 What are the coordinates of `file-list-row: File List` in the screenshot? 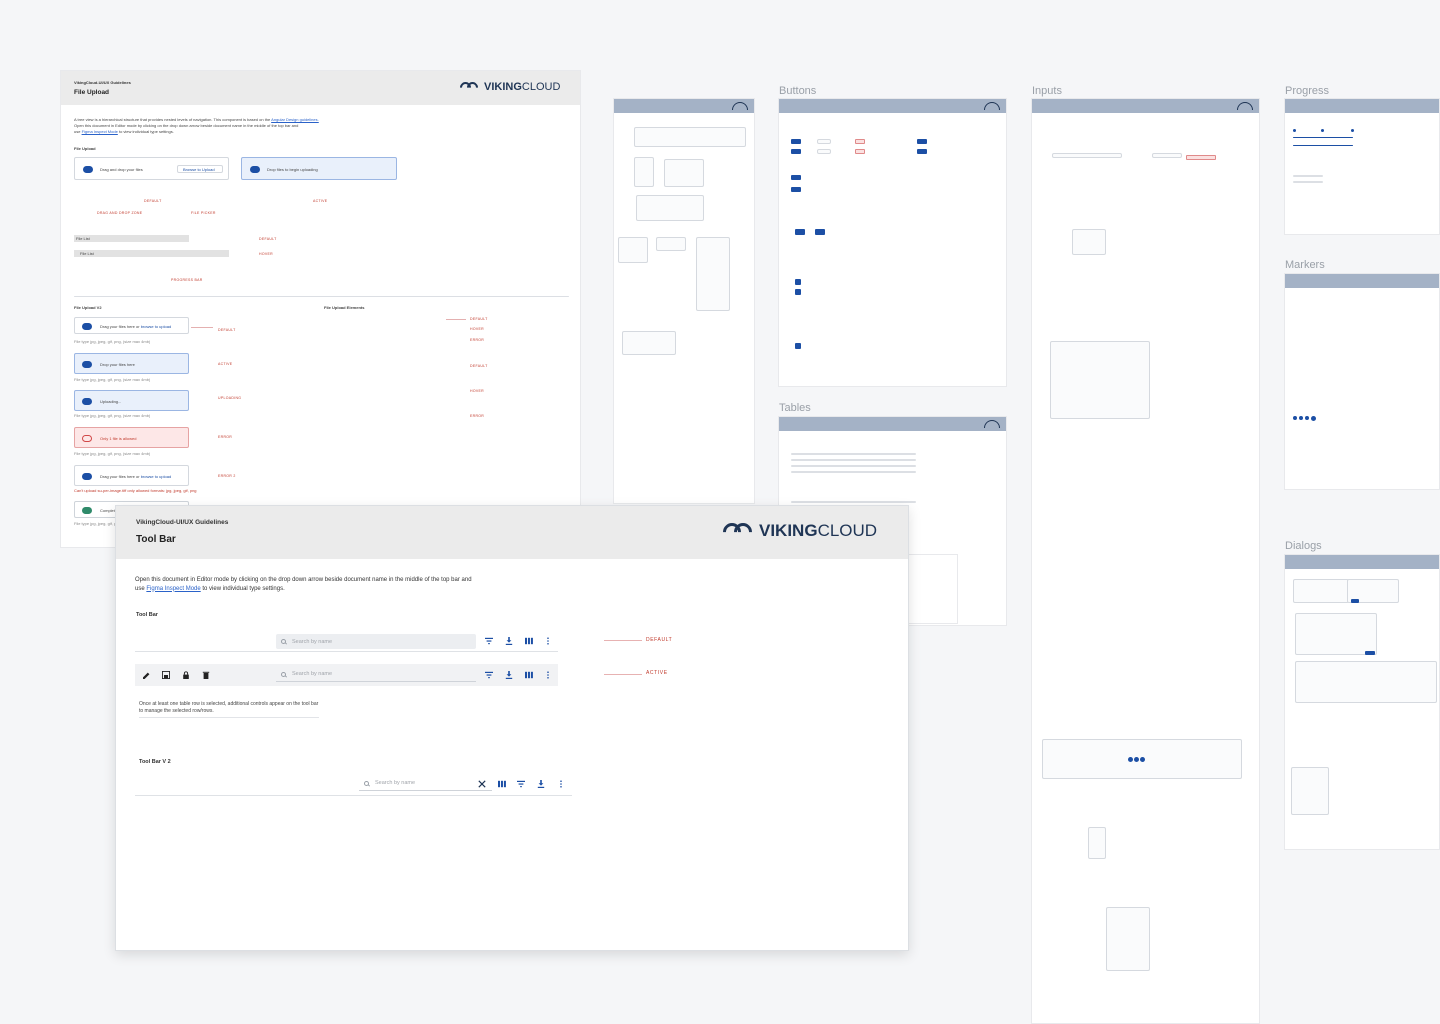 It's located at (131, 238).